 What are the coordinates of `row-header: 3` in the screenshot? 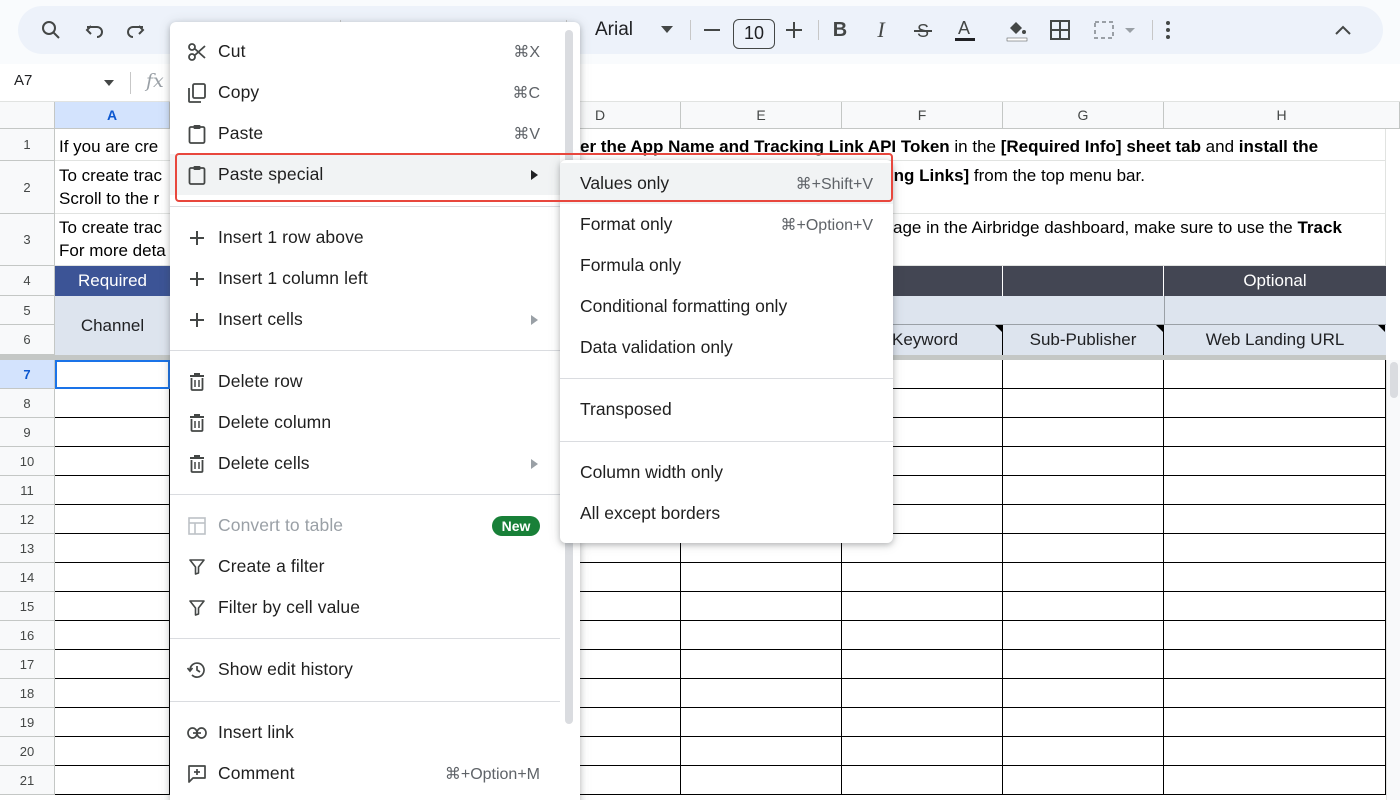 It's located at (27, 240).